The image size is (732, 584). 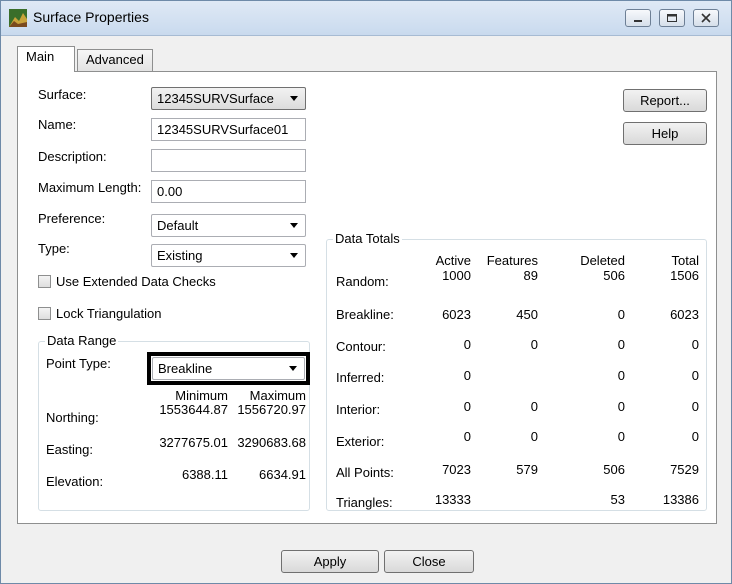 I want to click on triangles-deleted: 53, so click(x=617, y=499).